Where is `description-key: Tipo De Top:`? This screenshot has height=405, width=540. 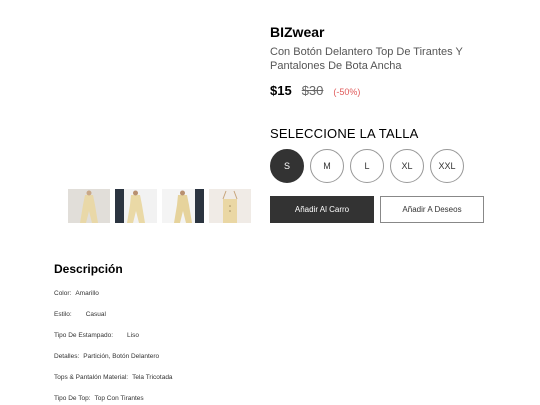
description-key: Tipo De Top: is located at coordinates (72, 398).